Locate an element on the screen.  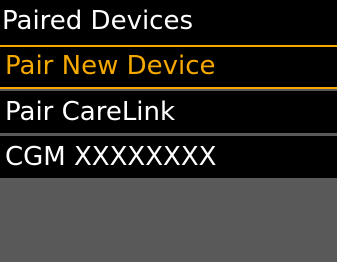
page-title: Paired Devices is located at coordinates (98, 21).